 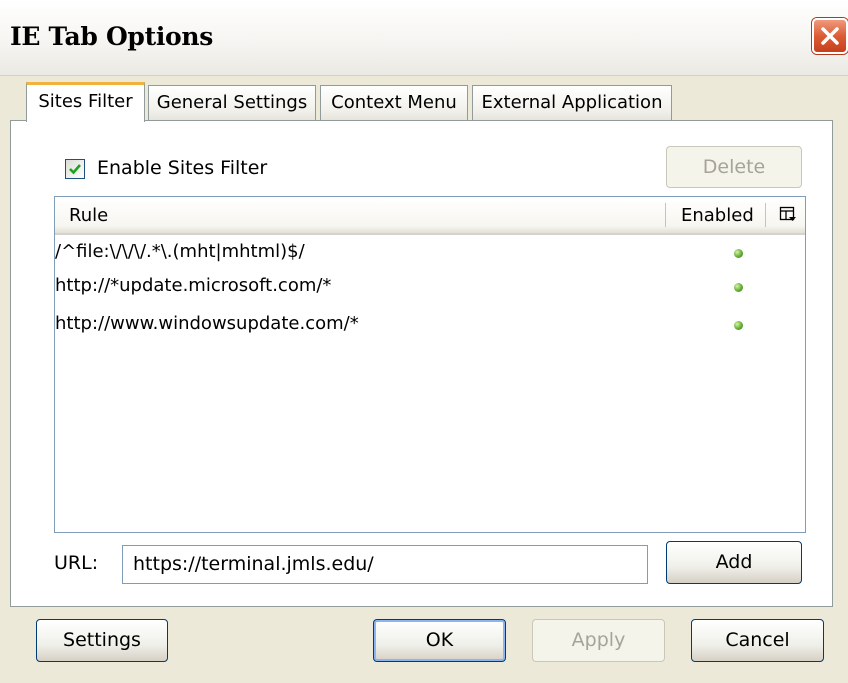 I want to click on title-bar: IE Tab Options, so click(x=424, y=38).